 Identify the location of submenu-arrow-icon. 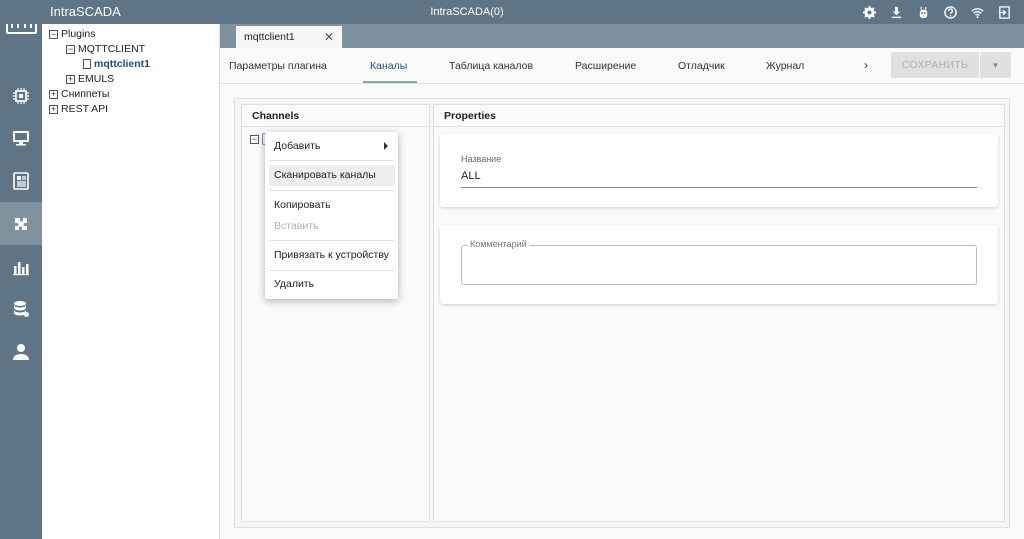
(386, 146).